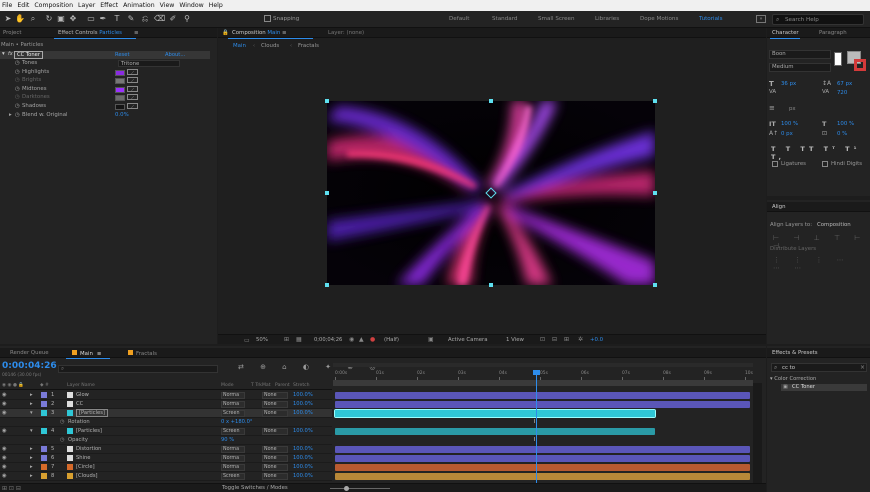 This screenshot has width=870, height=492. I want to click on column-parent: Parent, so click(282, 385).